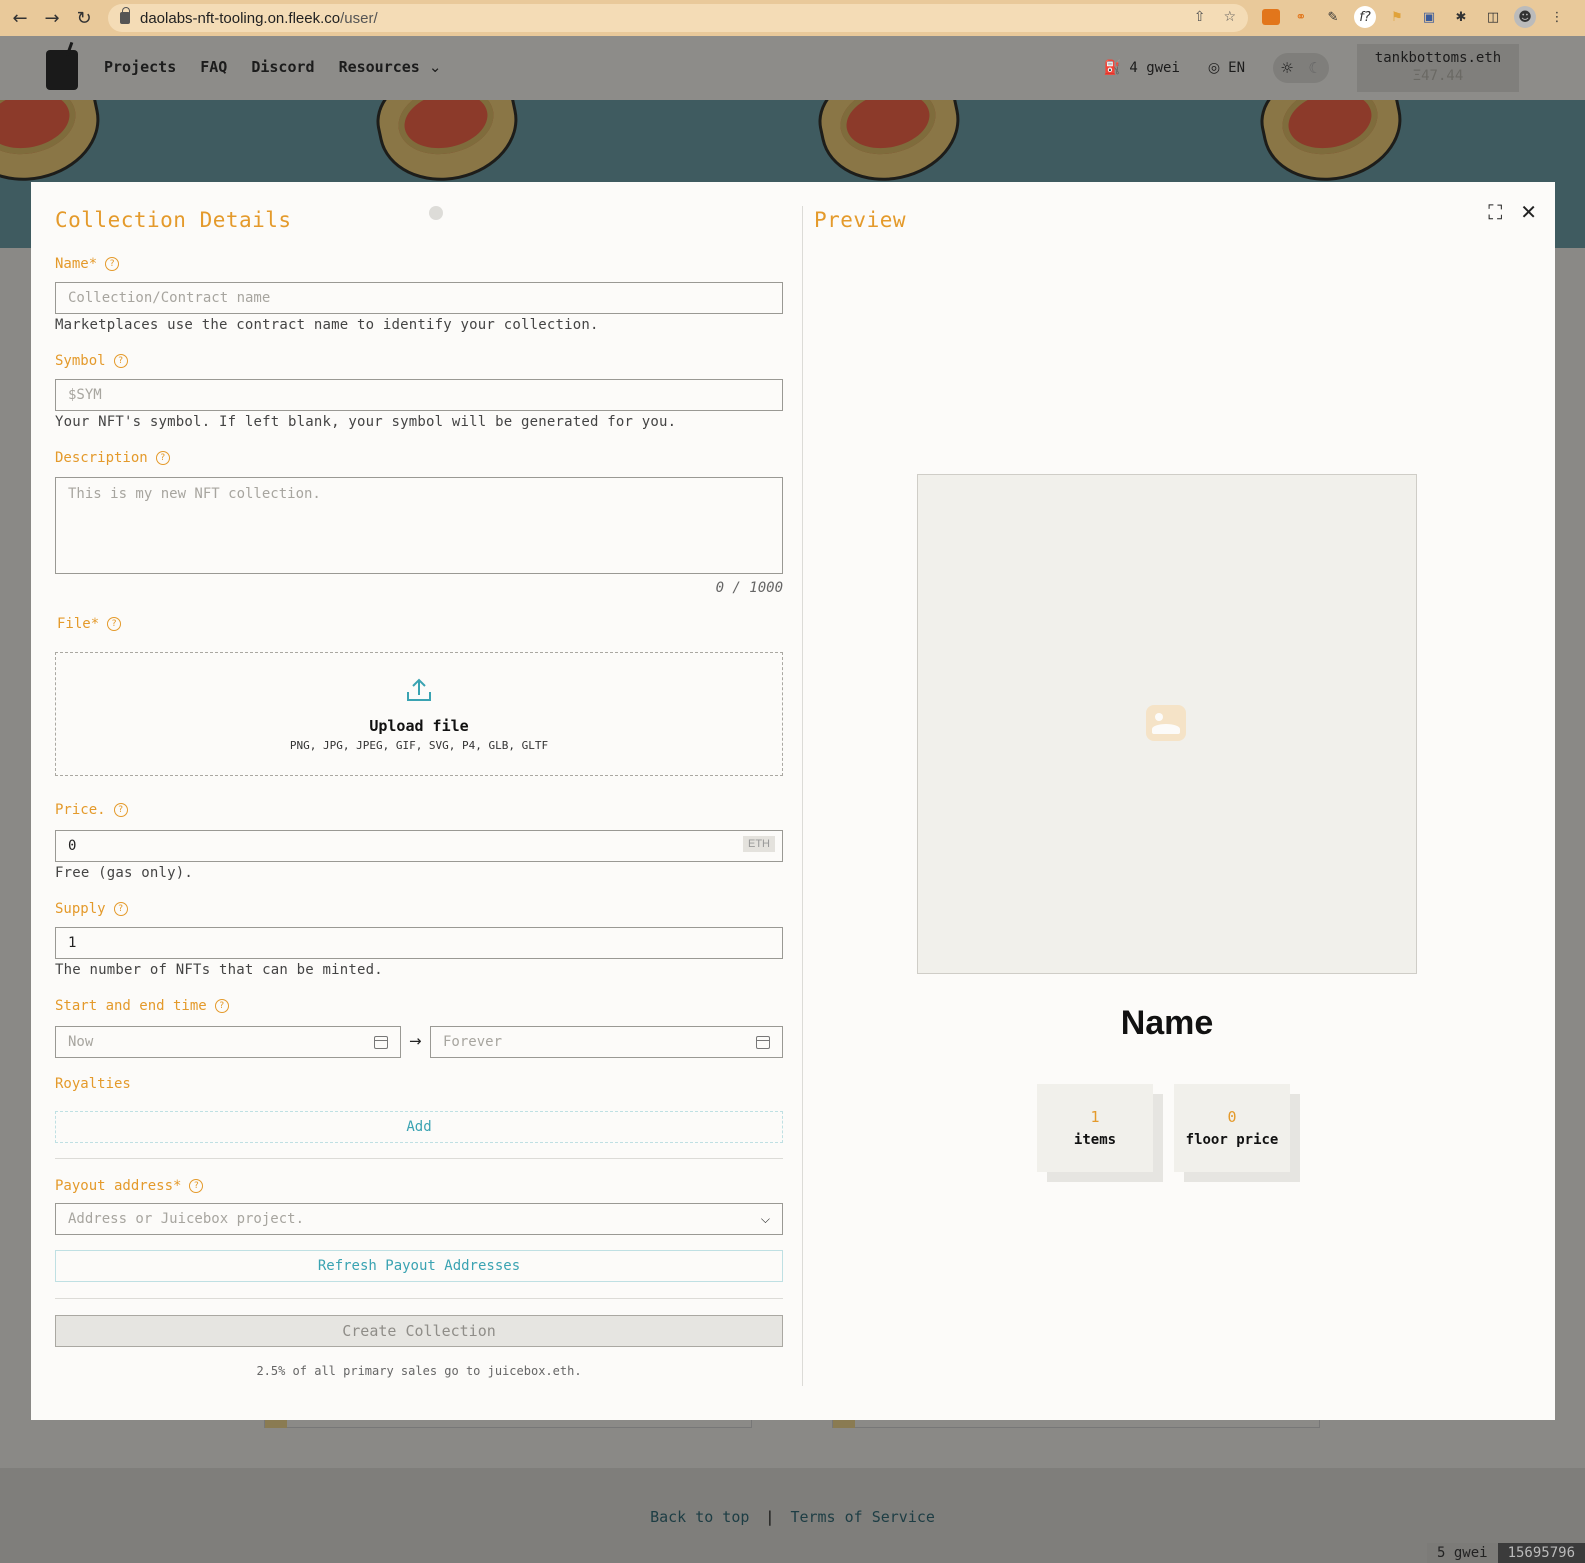 The height and width of the screenshot is (1563, 1585). Describe the element at coordinates (419, 298) in the screenshot. I see `name-input` at that location.